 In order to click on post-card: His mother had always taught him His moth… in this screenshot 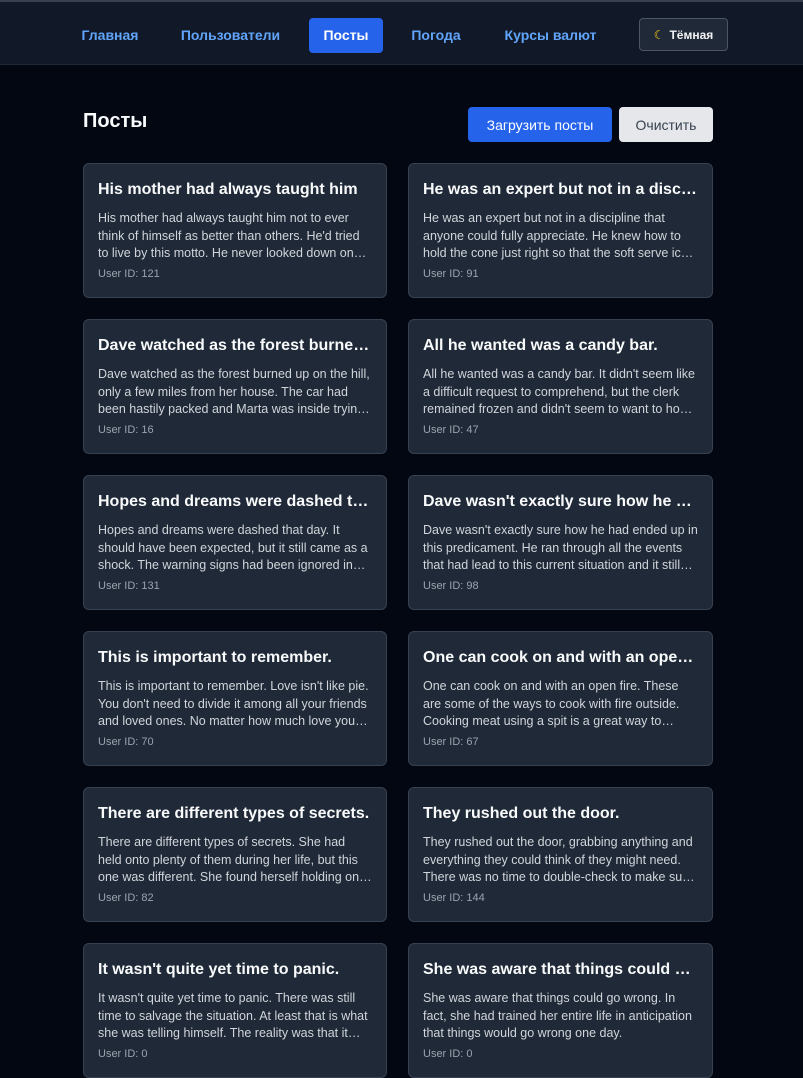, I will do `click(235, 230)`.